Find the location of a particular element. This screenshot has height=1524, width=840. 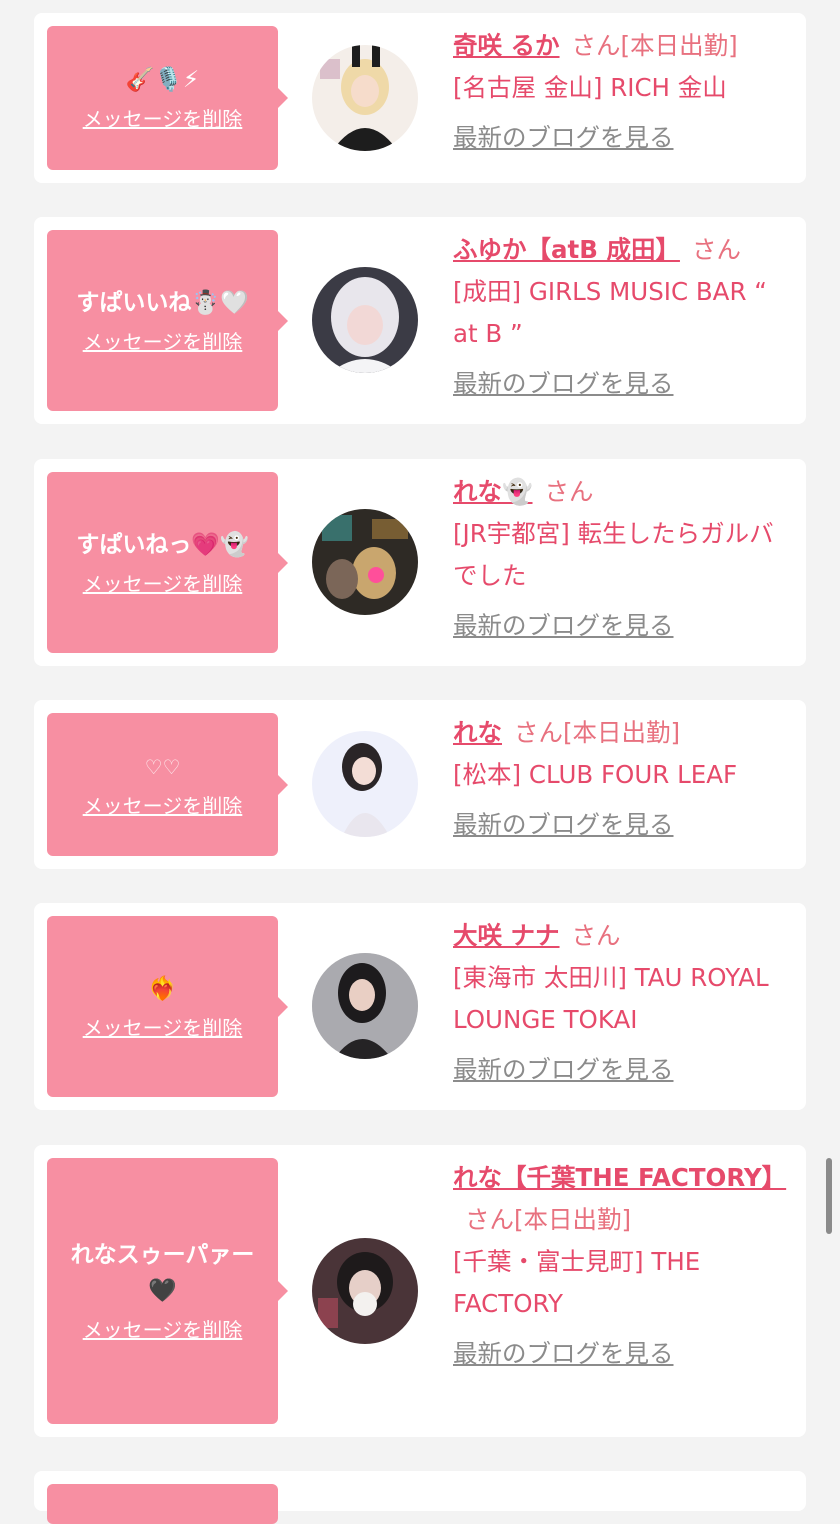

cast-name-link: れな【千葉THE FACTORY】 is located at coordinates (619, 1177).